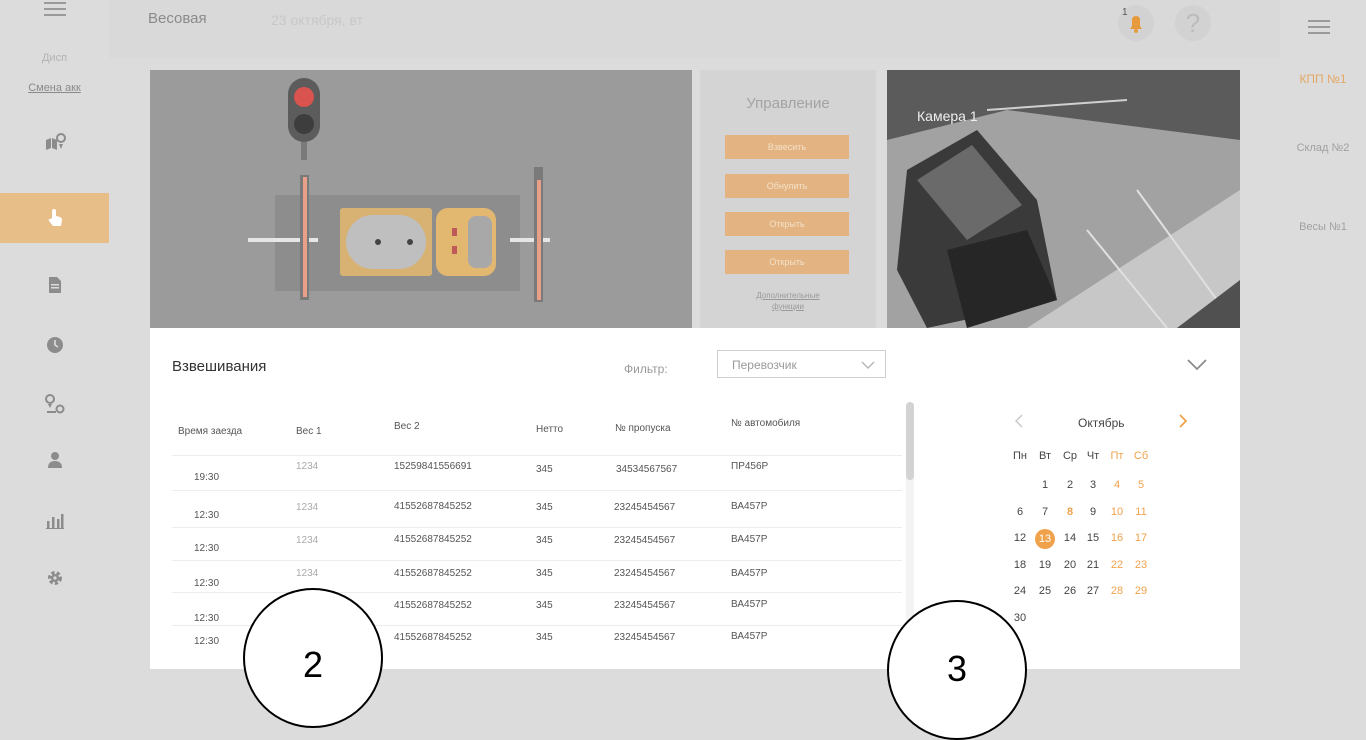  Describe the element at coordinates (219, 366) in the screenshot. I see `weighings-title: Взвешивания` at that location.